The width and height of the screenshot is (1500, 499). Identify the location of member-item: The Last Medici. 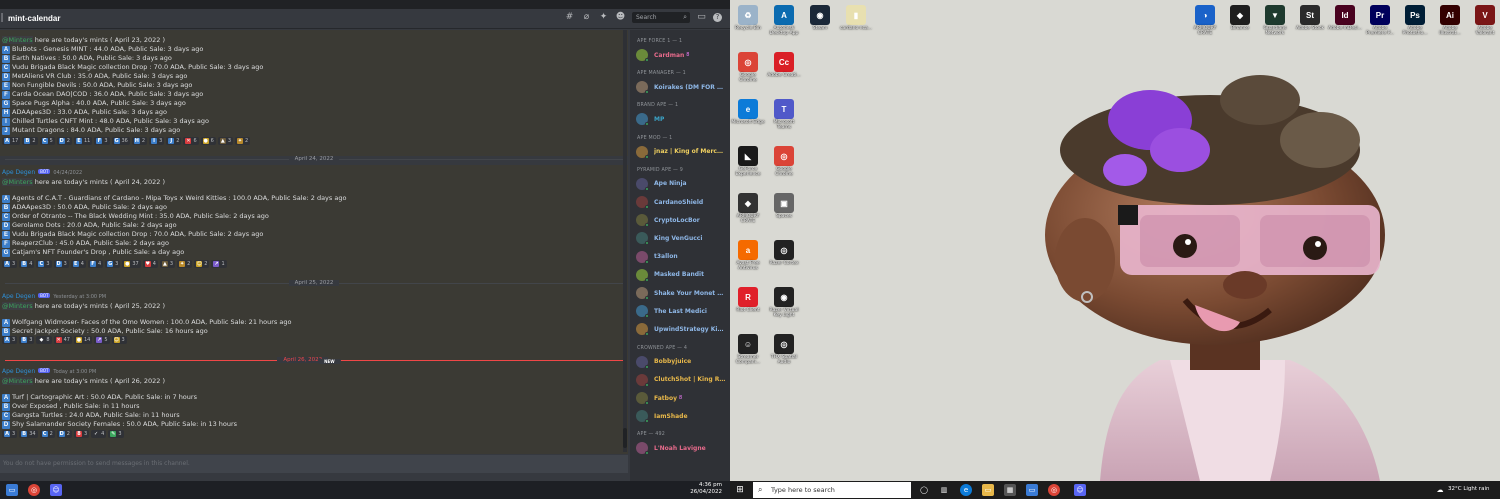
(671, 311).